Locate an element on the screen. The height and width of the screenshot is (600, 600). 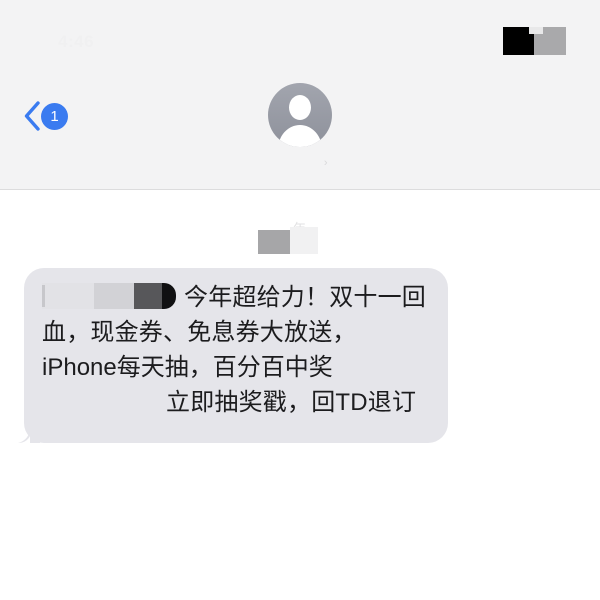
back-button: 1 is located at coordinates (46, 116).